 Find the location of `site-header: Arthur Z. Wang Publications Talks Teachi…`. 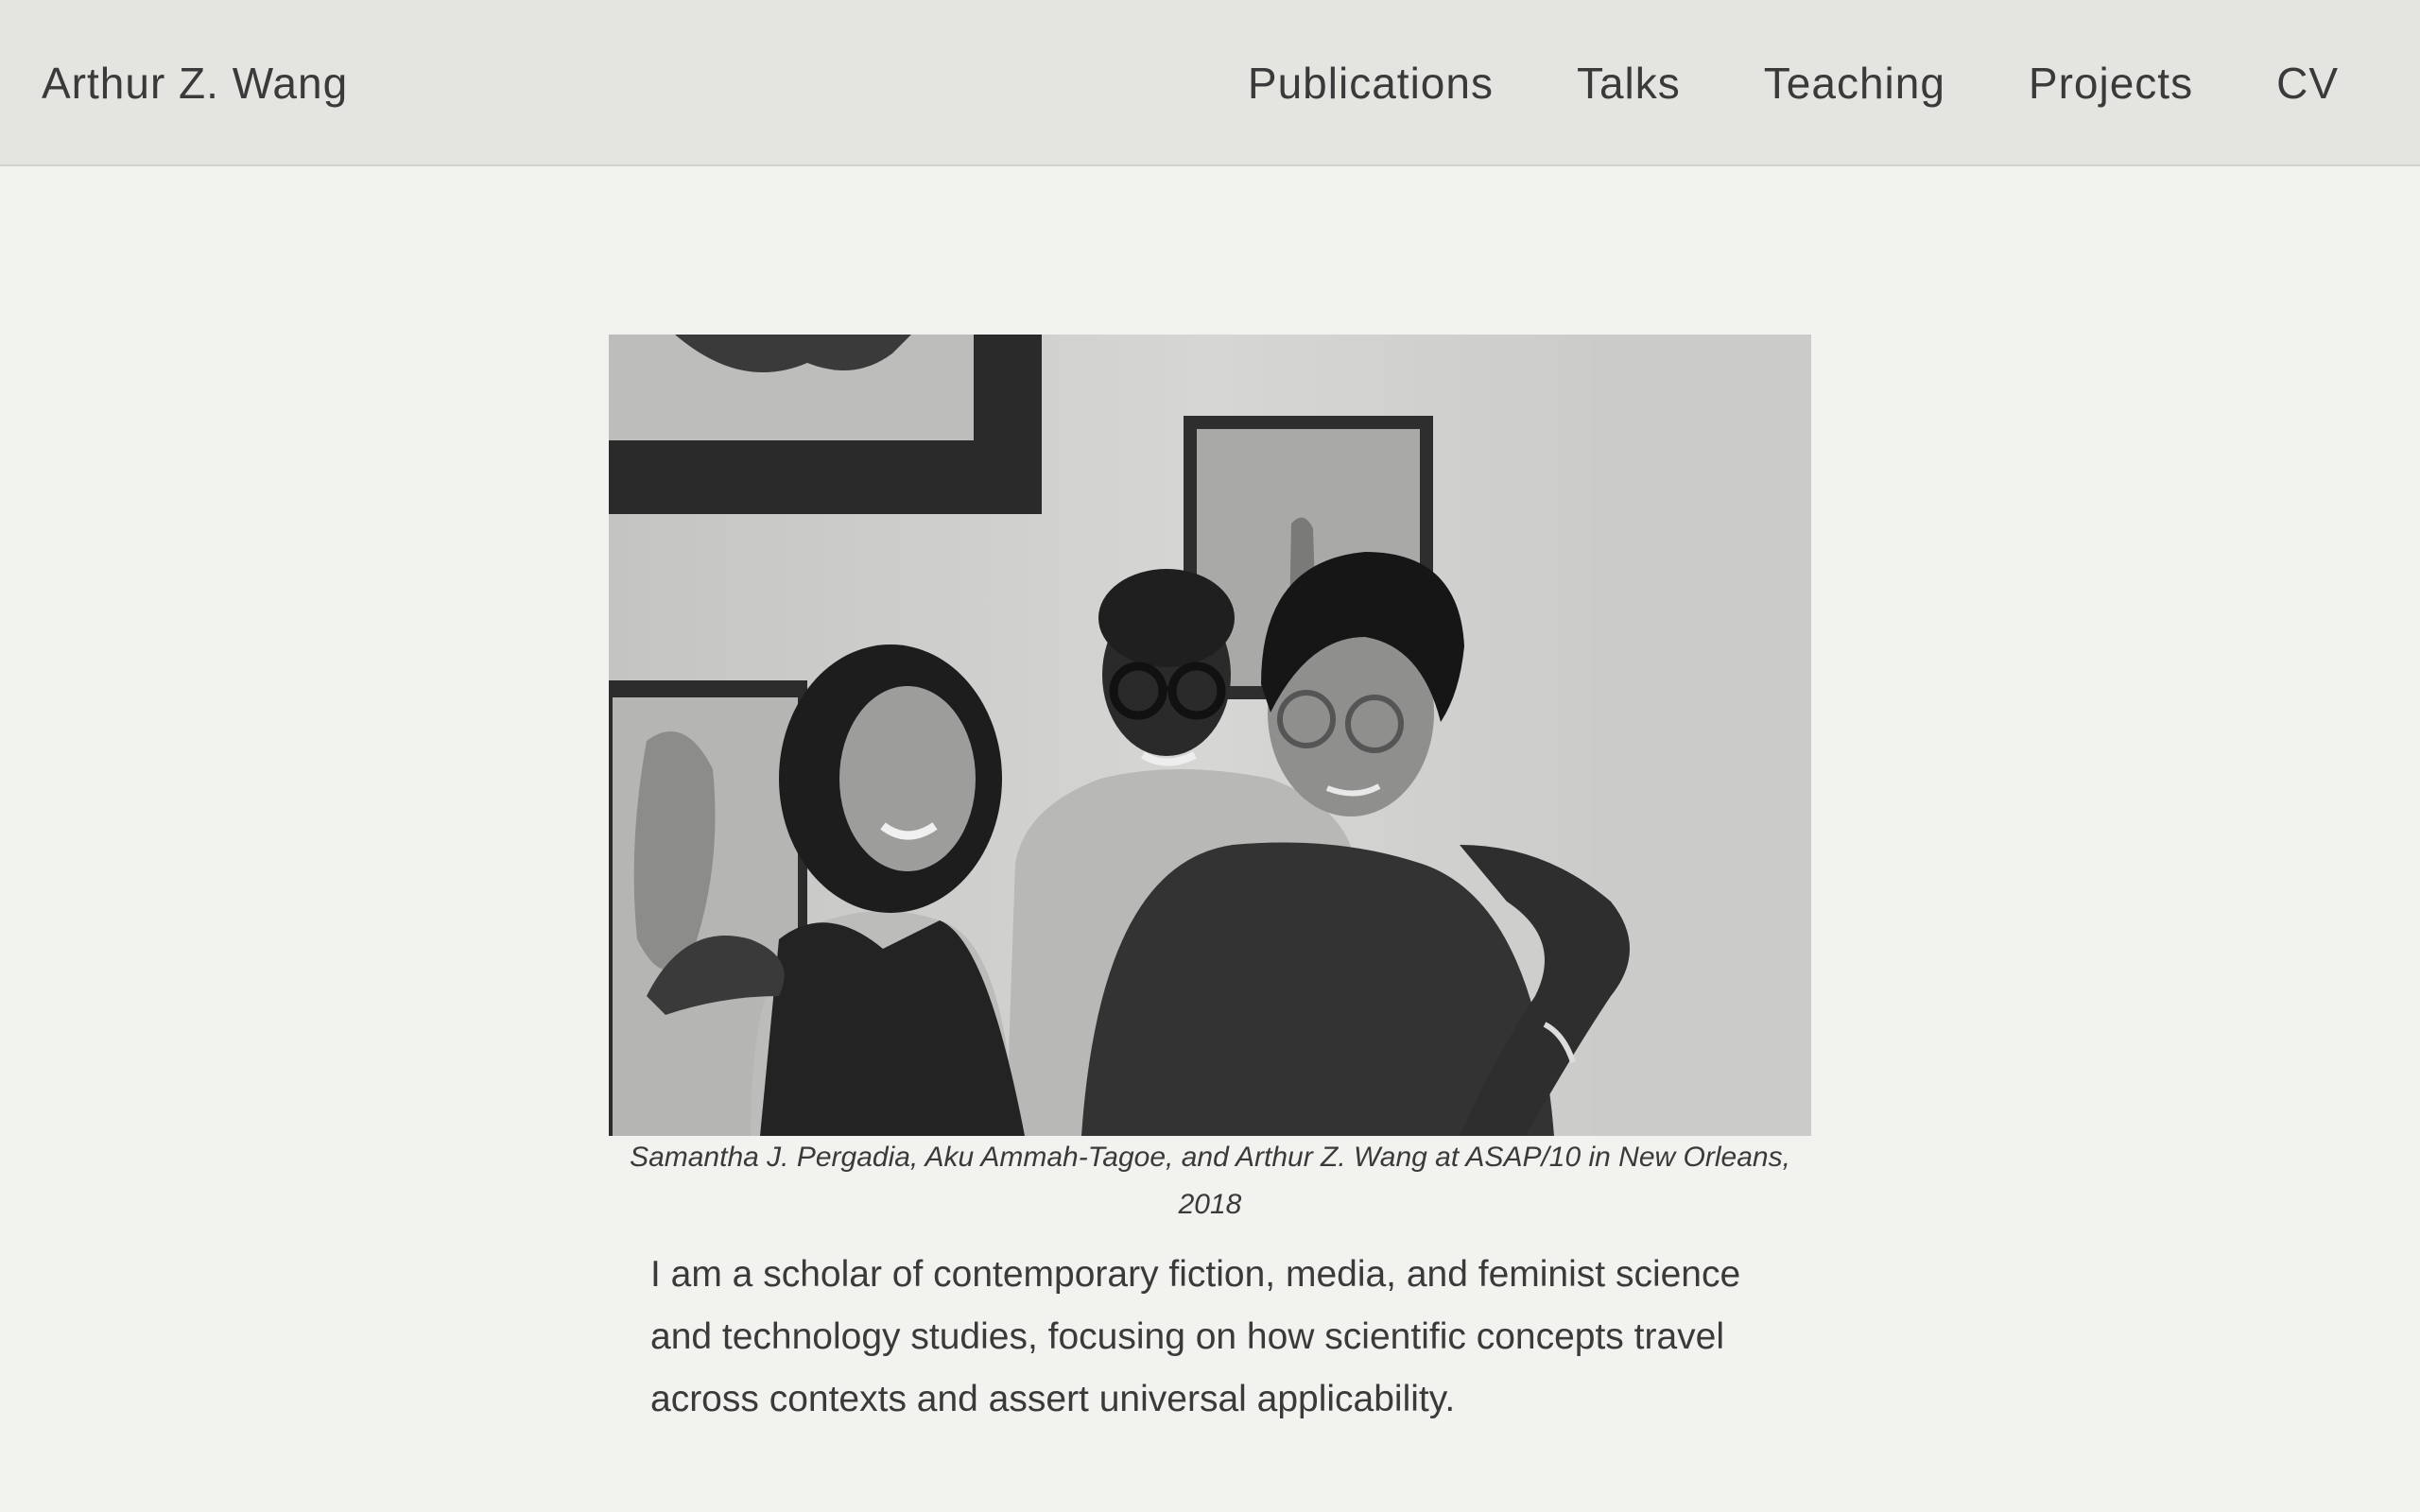

site-header: Arthur Z. Wang Publications Talks Teachi… is located at coordinates (1210, 83).